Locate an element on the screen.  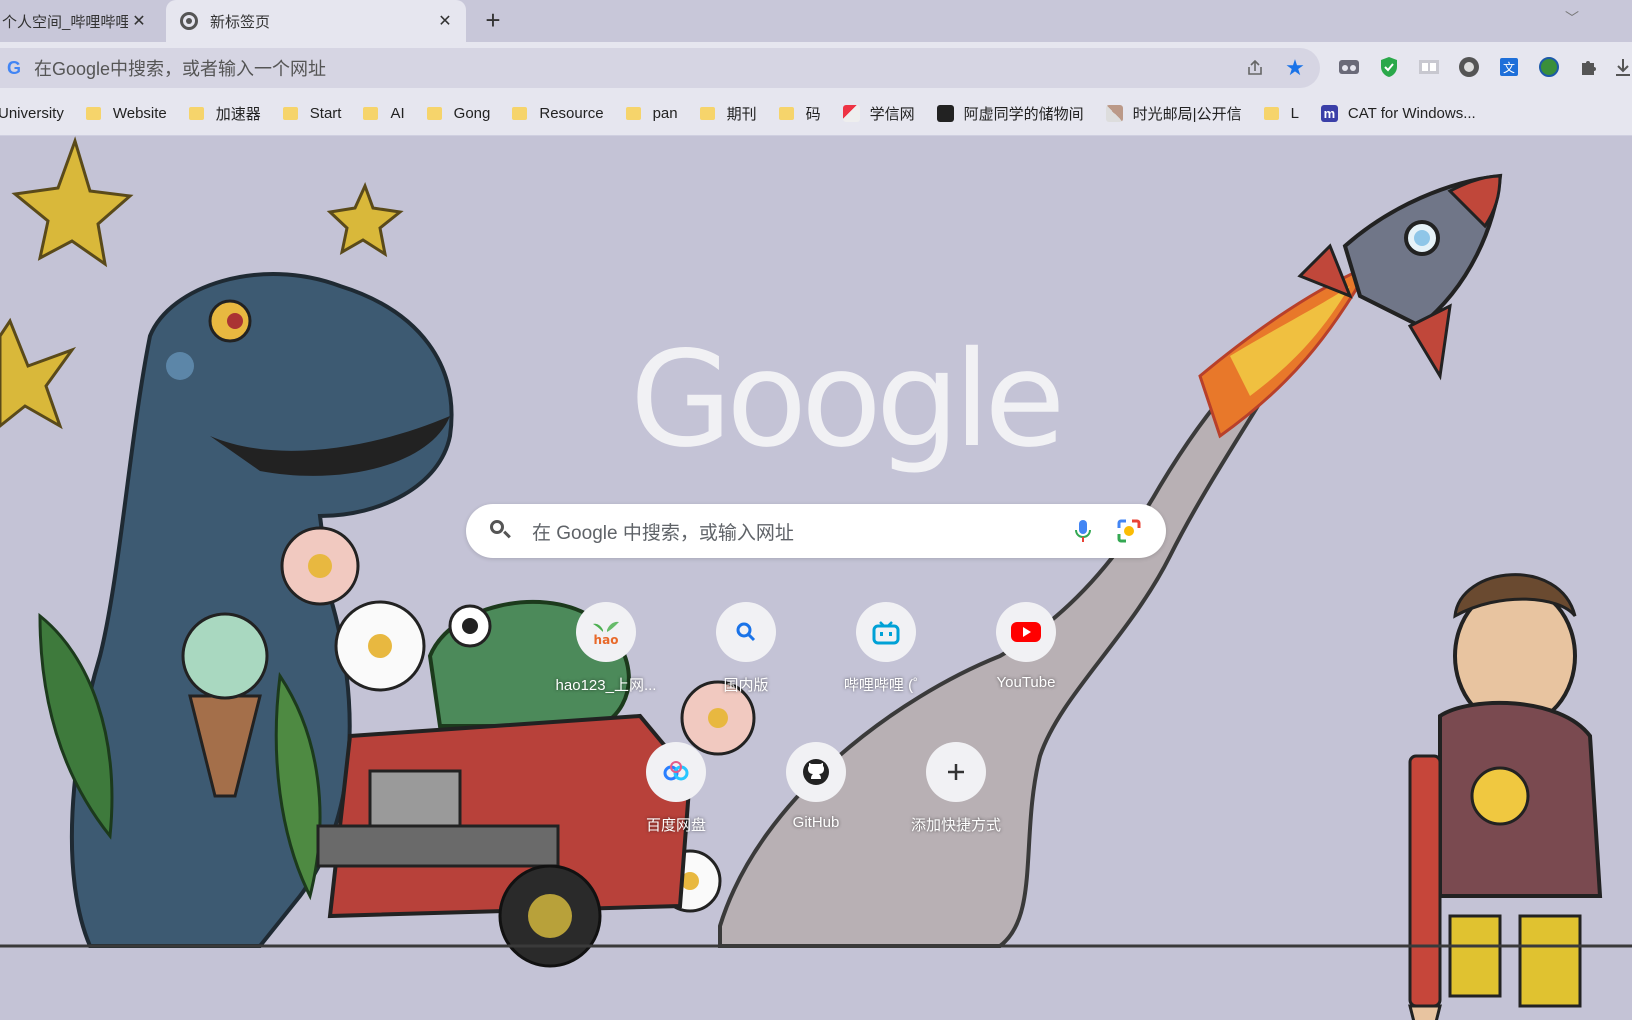
shortcut-label: 哔哩哔哩 (゜ is located at coordinates (886, 685).